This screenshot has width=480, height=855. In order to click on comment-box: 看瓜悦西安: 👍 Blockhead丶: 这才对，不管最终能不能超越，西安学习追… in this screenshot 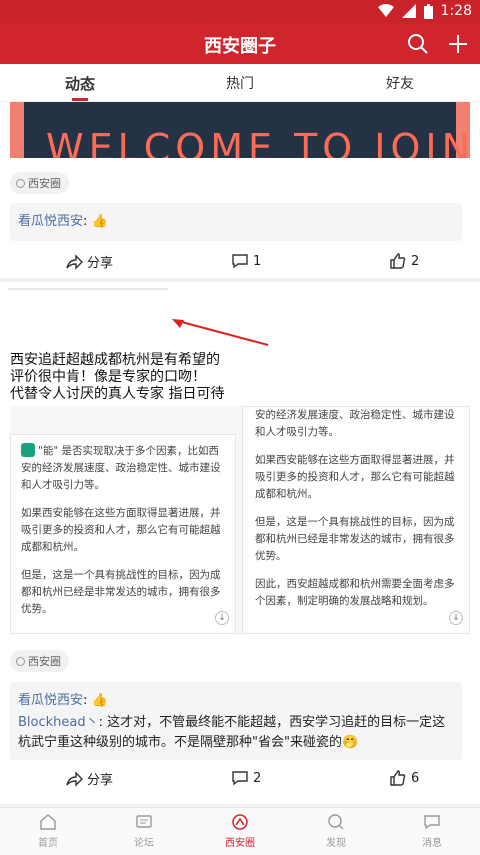, I will do `click(236, 721)`.